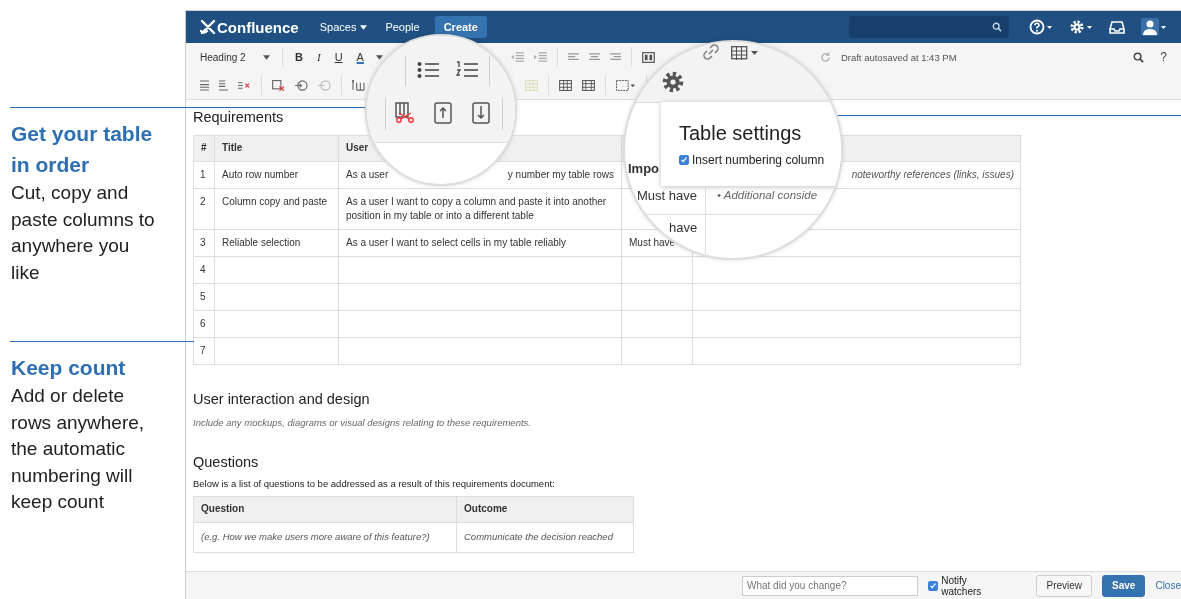 Image resolution: width=1181 pixels, height=599 pixels. Describe the element at coordinates (338, 57) in the screenshot. I see `format-button: U` at that location.